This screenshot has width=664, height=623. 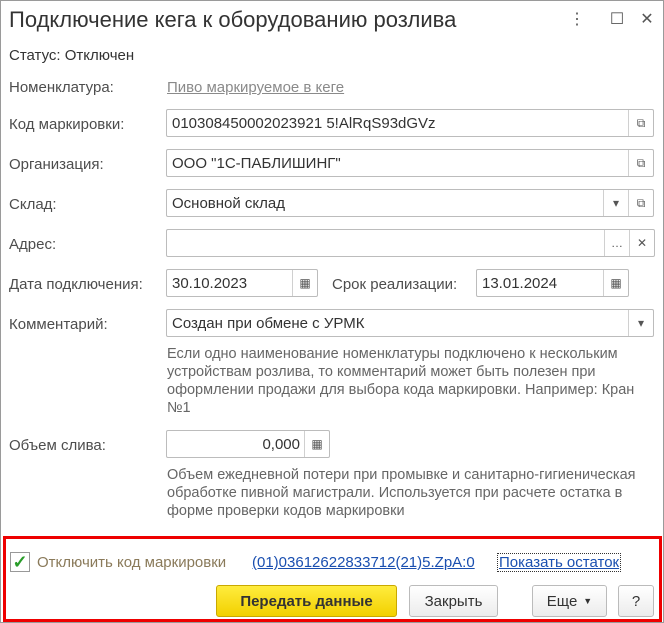 What do you see at coordinates (58, 324) in the screenshot?
I see `comment-label: Комментарий:` at bounding box center [58, 324].